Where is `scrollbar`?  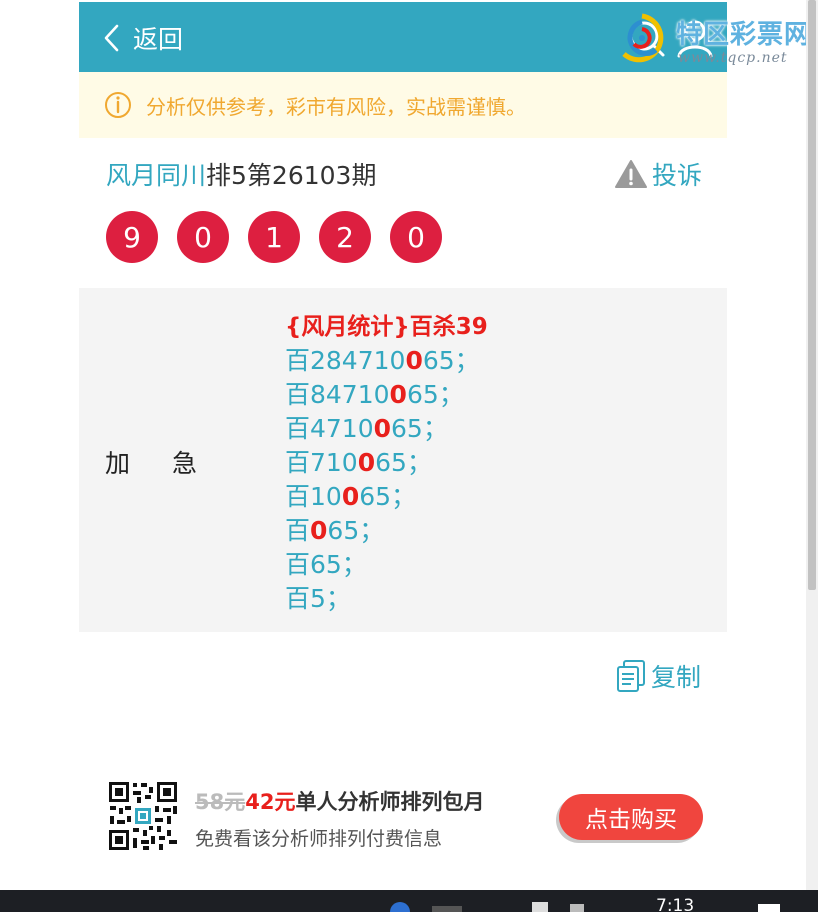 scrollbar is located at coordinates (812, 445).